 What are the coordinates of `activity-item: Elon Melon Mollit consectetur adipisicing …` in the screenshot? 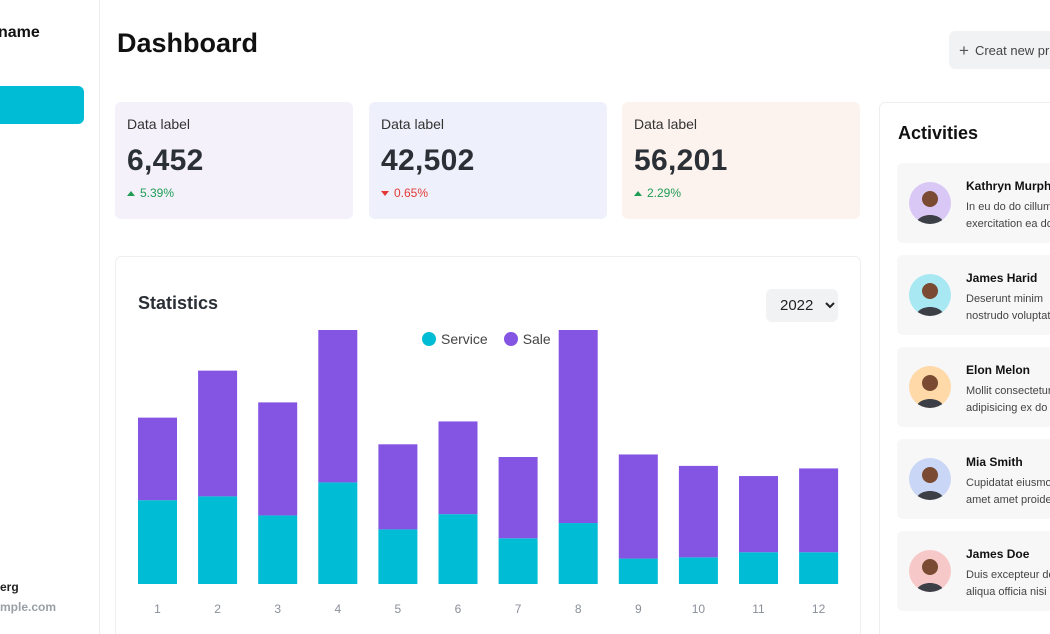 It's located at (973, 387).